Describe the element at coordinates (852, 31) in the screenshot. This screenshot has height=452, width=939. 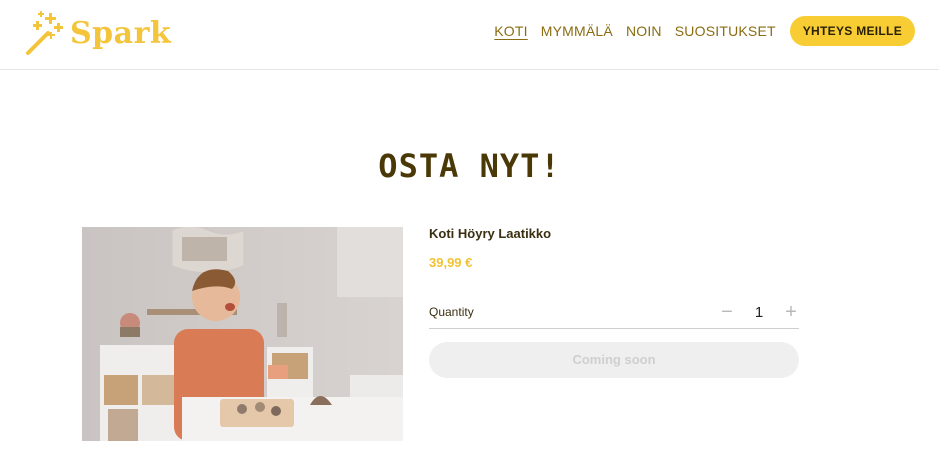
I see `contact-button: YHTEYS MEILLE` at that location.